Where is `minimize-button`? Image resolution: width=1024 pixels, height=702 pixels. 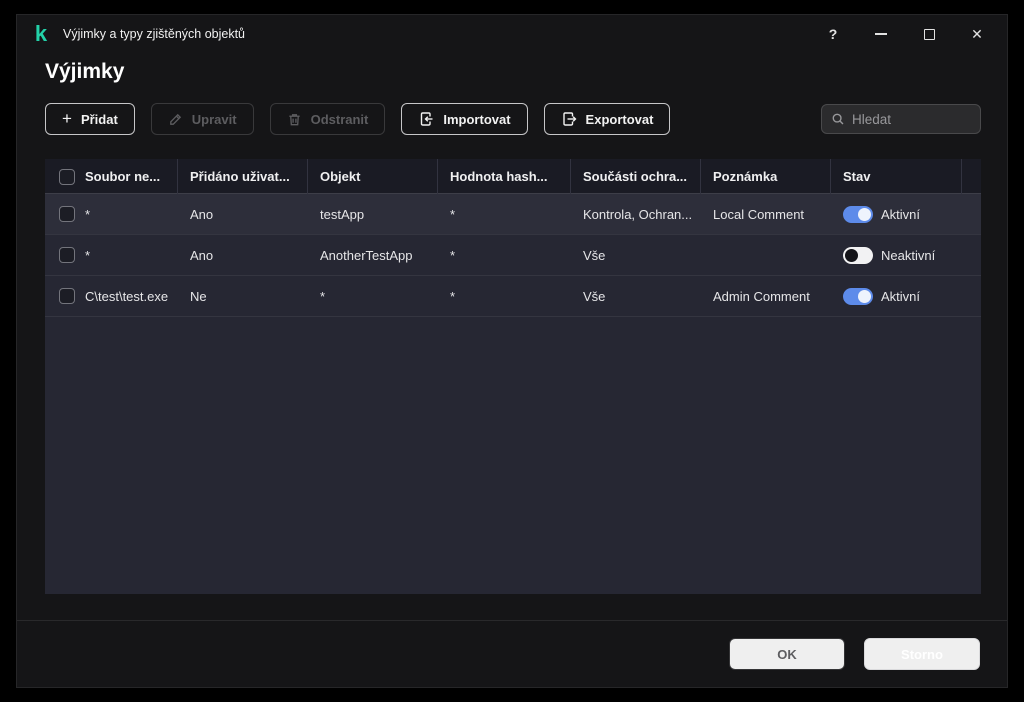 minimize-button is located at coordinates (881, 34).